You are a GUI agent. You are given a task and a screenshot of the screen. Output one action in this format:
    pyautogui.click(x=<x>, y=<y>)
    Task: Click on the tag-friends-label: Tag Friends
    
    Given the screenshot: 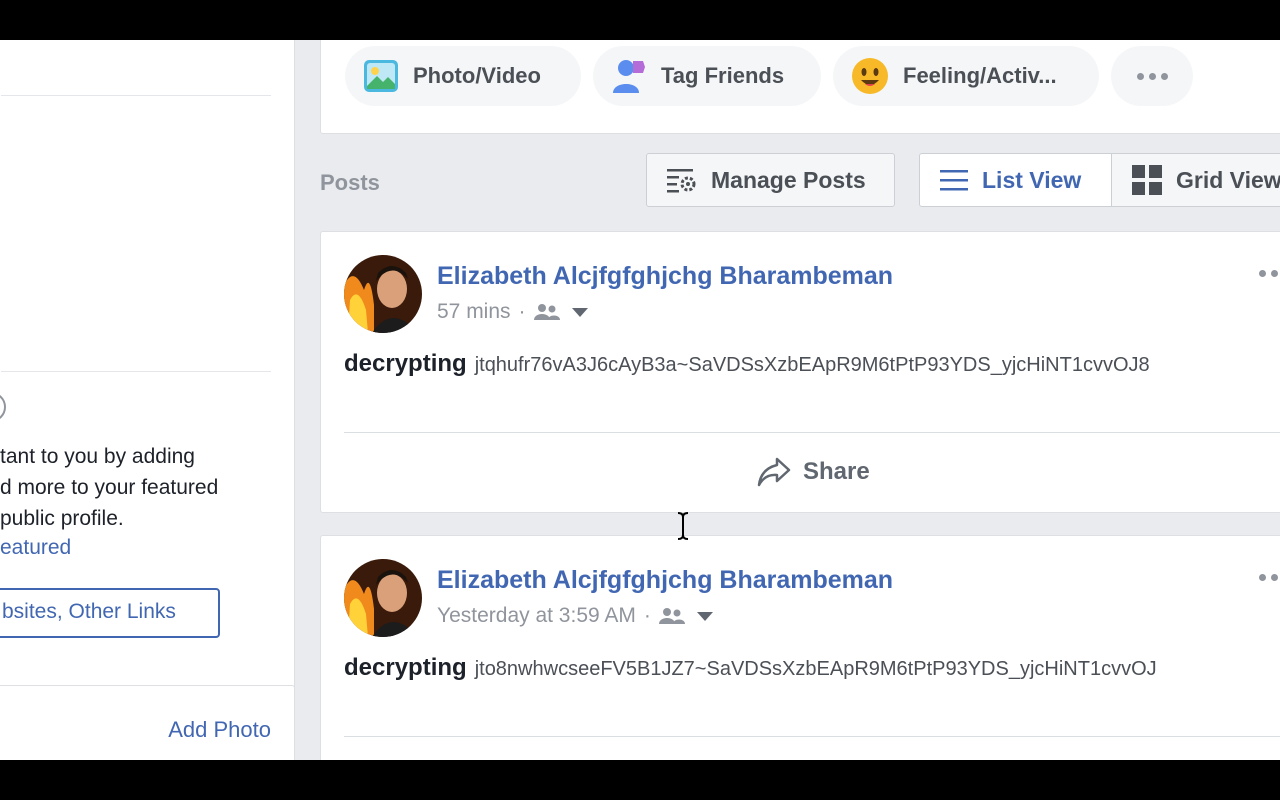 What is the action you would take?
    pyautogui.click(x=723, y=75)
    